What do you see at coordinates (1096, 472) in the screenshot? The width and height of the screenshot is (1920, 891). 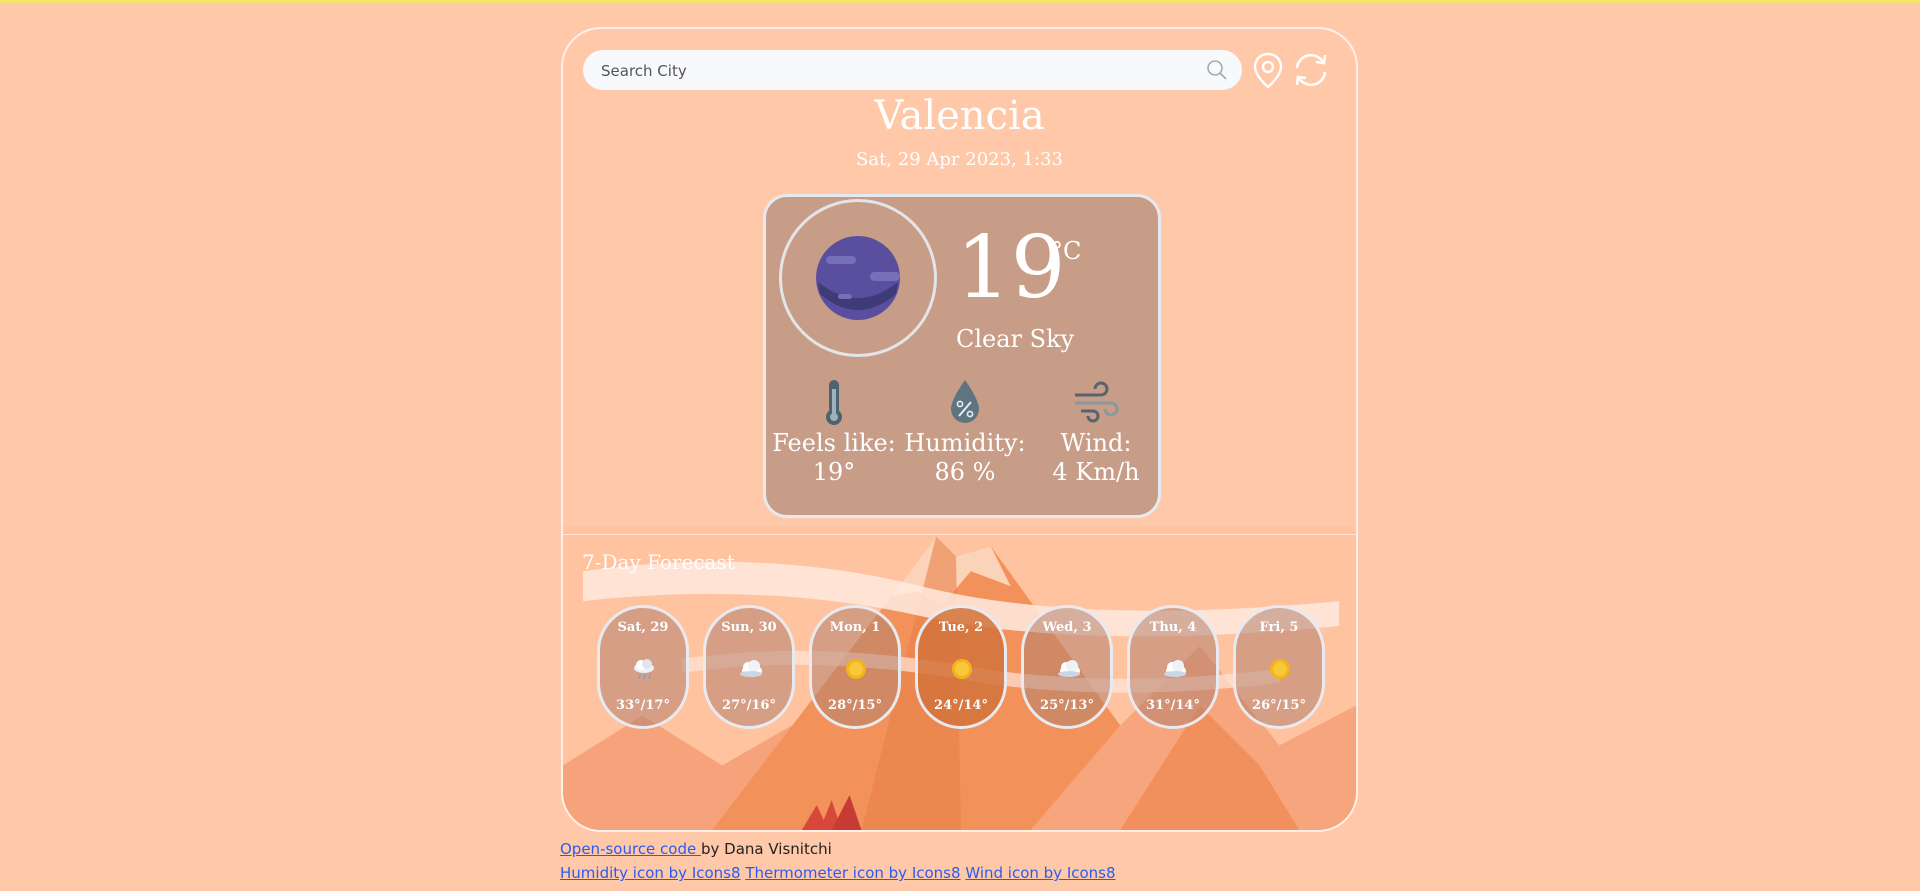 I see `stat-value: 4 Km/h` at bounding box center [1096, 472].